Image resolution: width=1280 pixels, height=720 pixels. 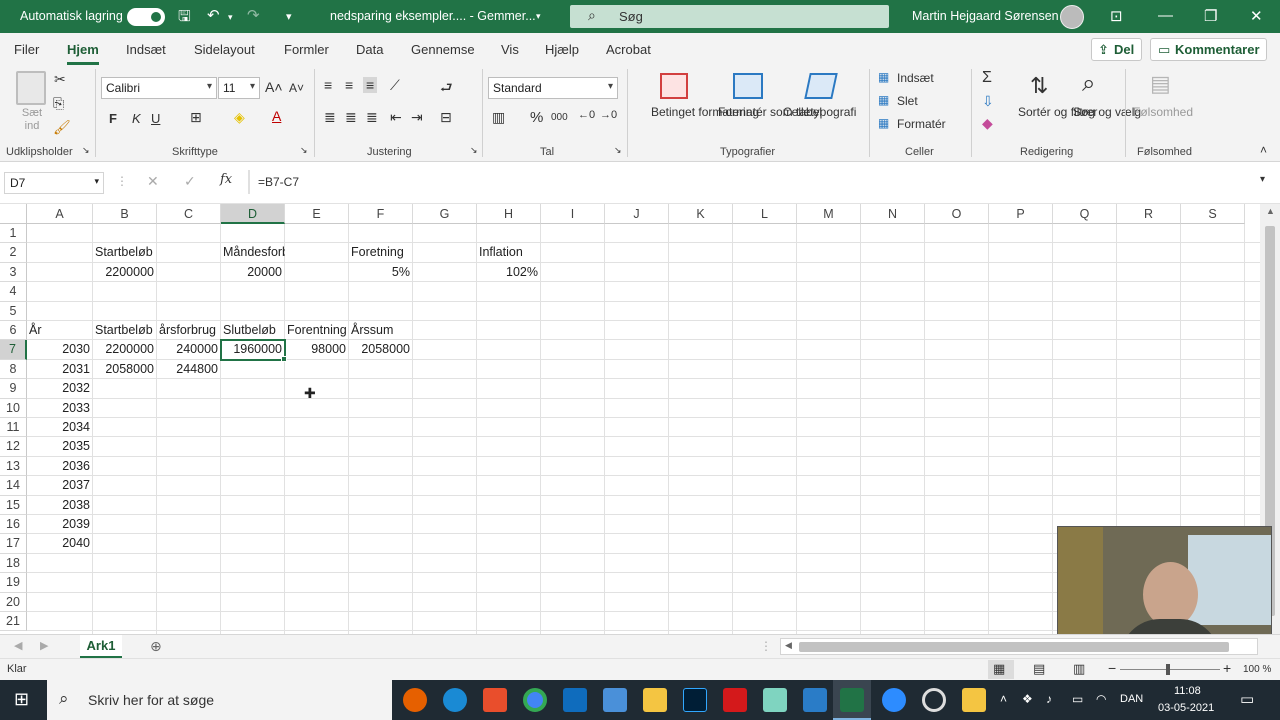 What do you see at coordinates (1262, 179) in the screenshot?
I see `expand-formula-icon: ▾` at bounding box center [1262, 179].